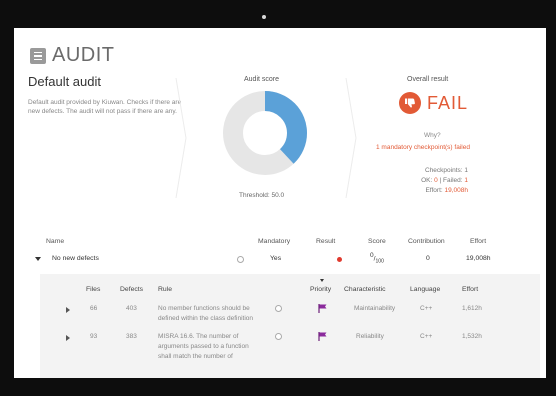 The height and width of the screenshot is (396, 556). What do you see at coordinates (131, 289) in the screenshot?
I see `sub-header-defects: Defects` at bounding box center [131, 289].